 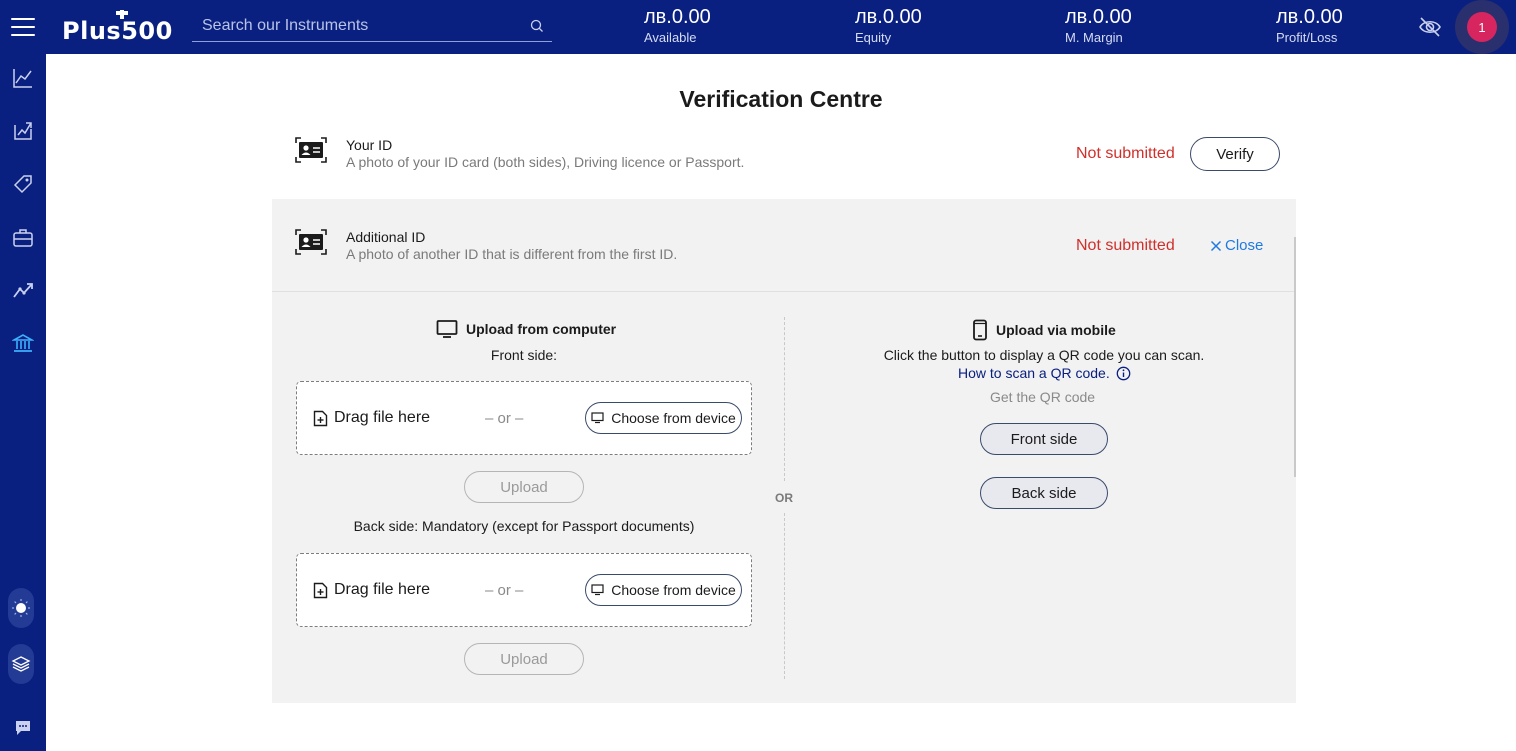 I want to click on front-side-label: Front side:, so click(x=524, y=355).